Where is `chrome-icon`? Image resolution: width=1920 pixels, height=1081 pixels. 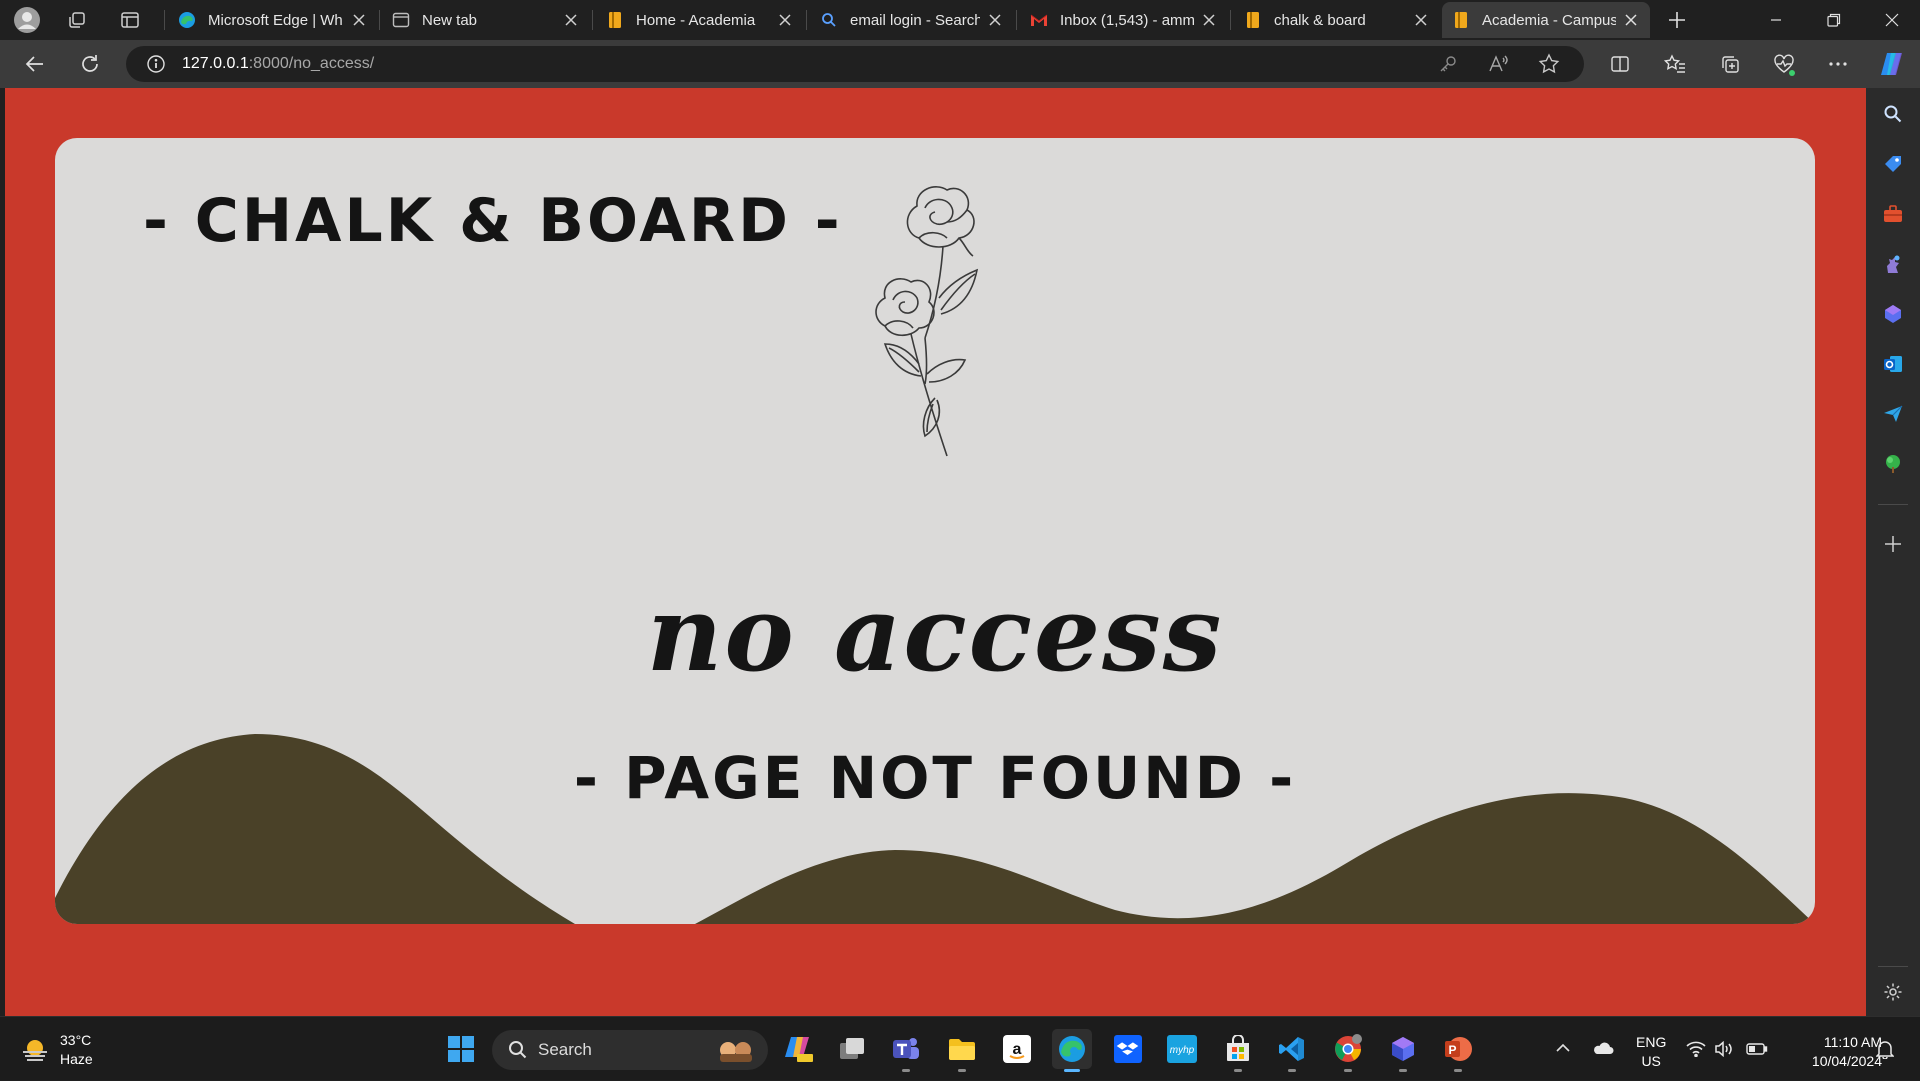 chrome-icon is located at coordinates (1348, 1050).